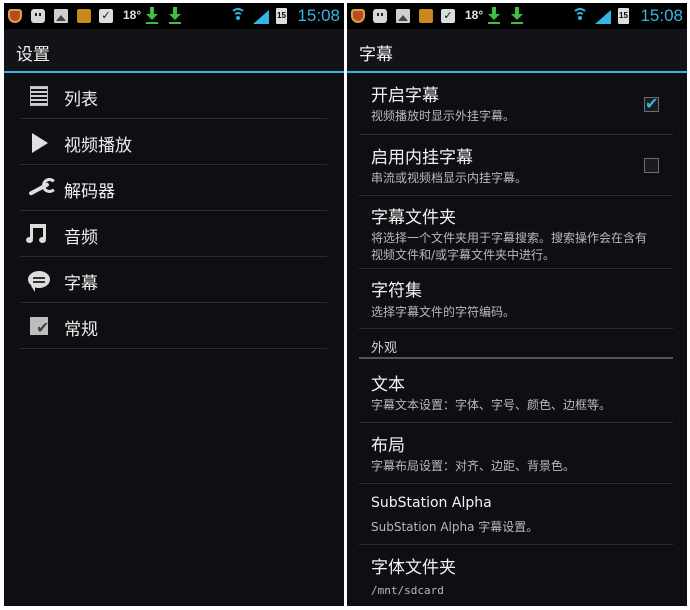 The width and height of the screenshot is (690, 610). I want to click on enable-subtitles-checkbox, so click(651, 103).